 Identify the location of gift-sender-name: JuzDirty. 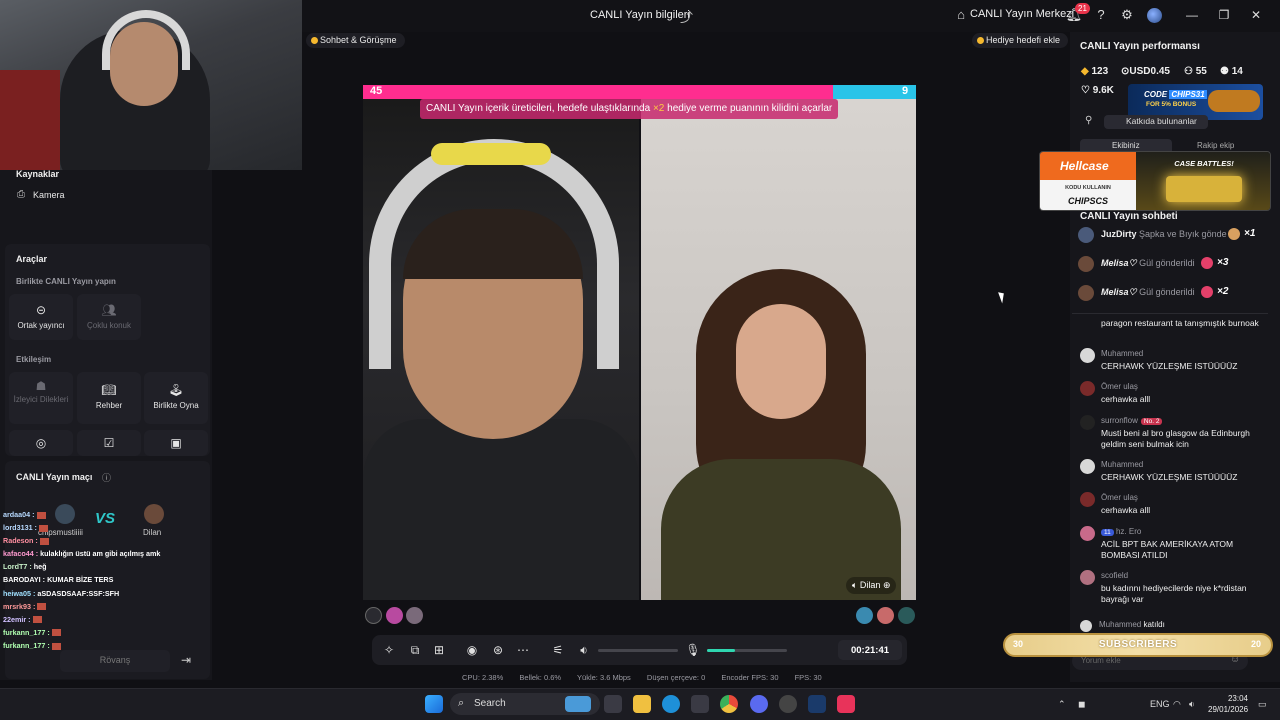
(1119, 234).